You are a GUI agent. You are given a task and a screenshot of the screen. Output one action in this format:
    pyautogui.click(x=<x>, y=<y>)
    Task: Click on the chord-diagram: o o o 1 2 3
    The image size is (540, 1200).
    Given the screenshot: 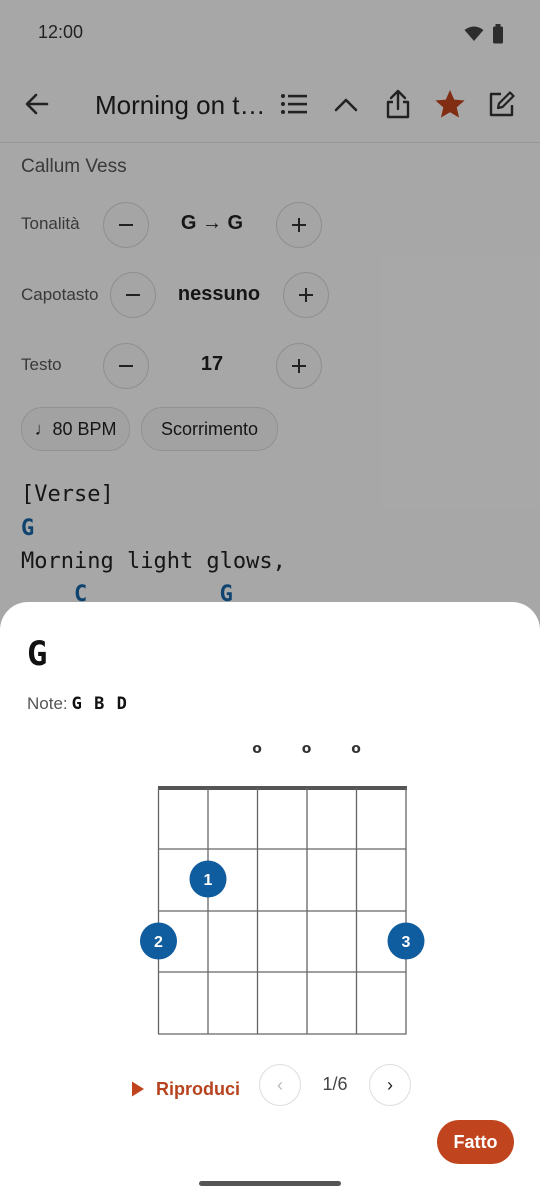 What is the action you would take?
    pyautogui.click(x=282, y=888)
    